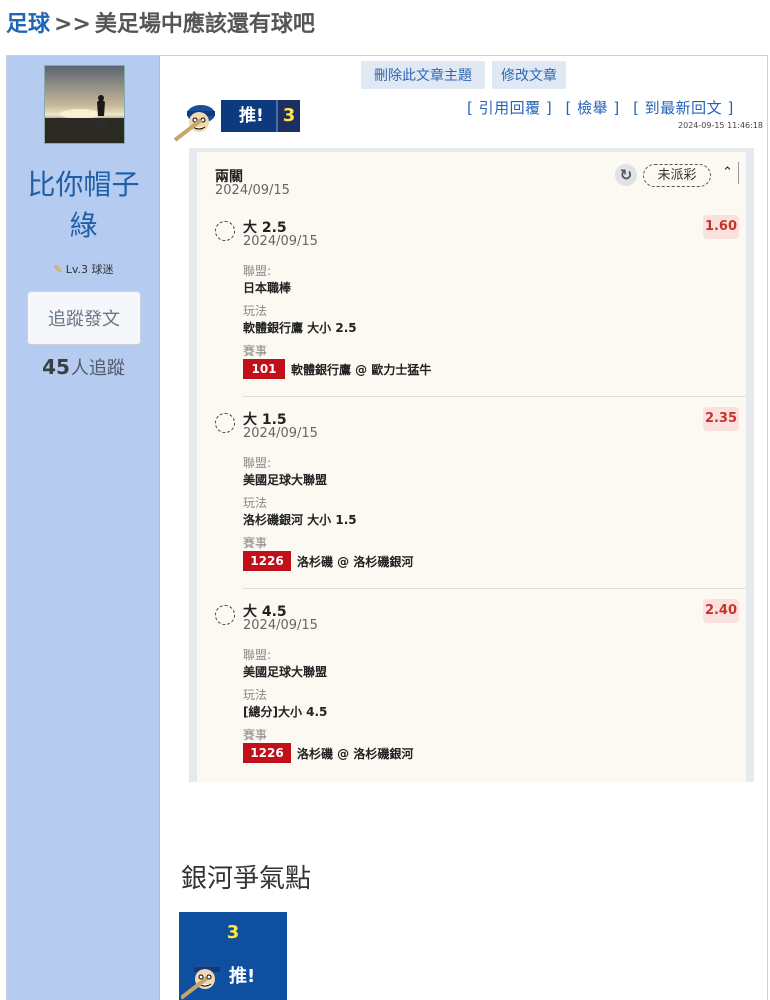  Describe the element at coordinates (423, 75) in the screenshot. I see `delete-topic-button: 刪除此文章主題` at that location.